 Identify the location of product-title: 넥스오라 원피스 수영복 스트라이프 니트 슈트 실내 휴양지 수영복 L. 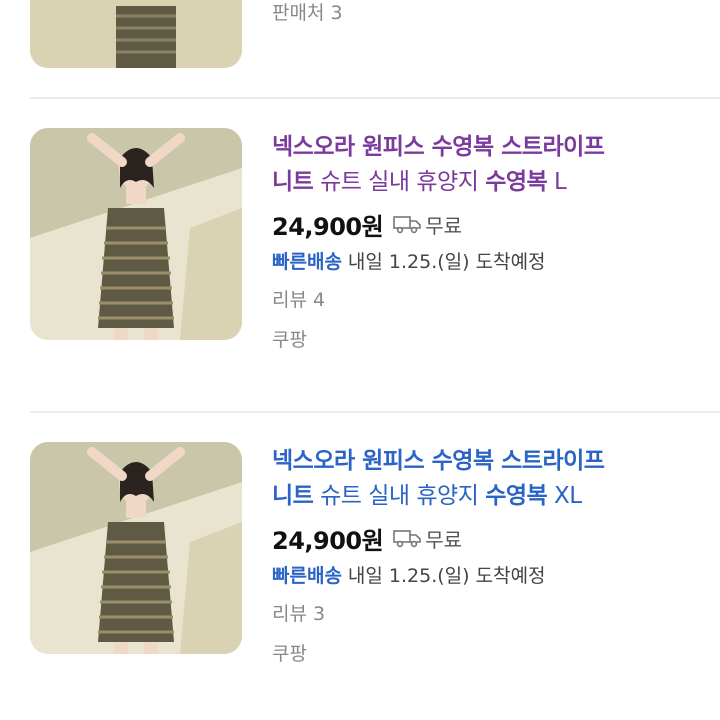
(492, 165).